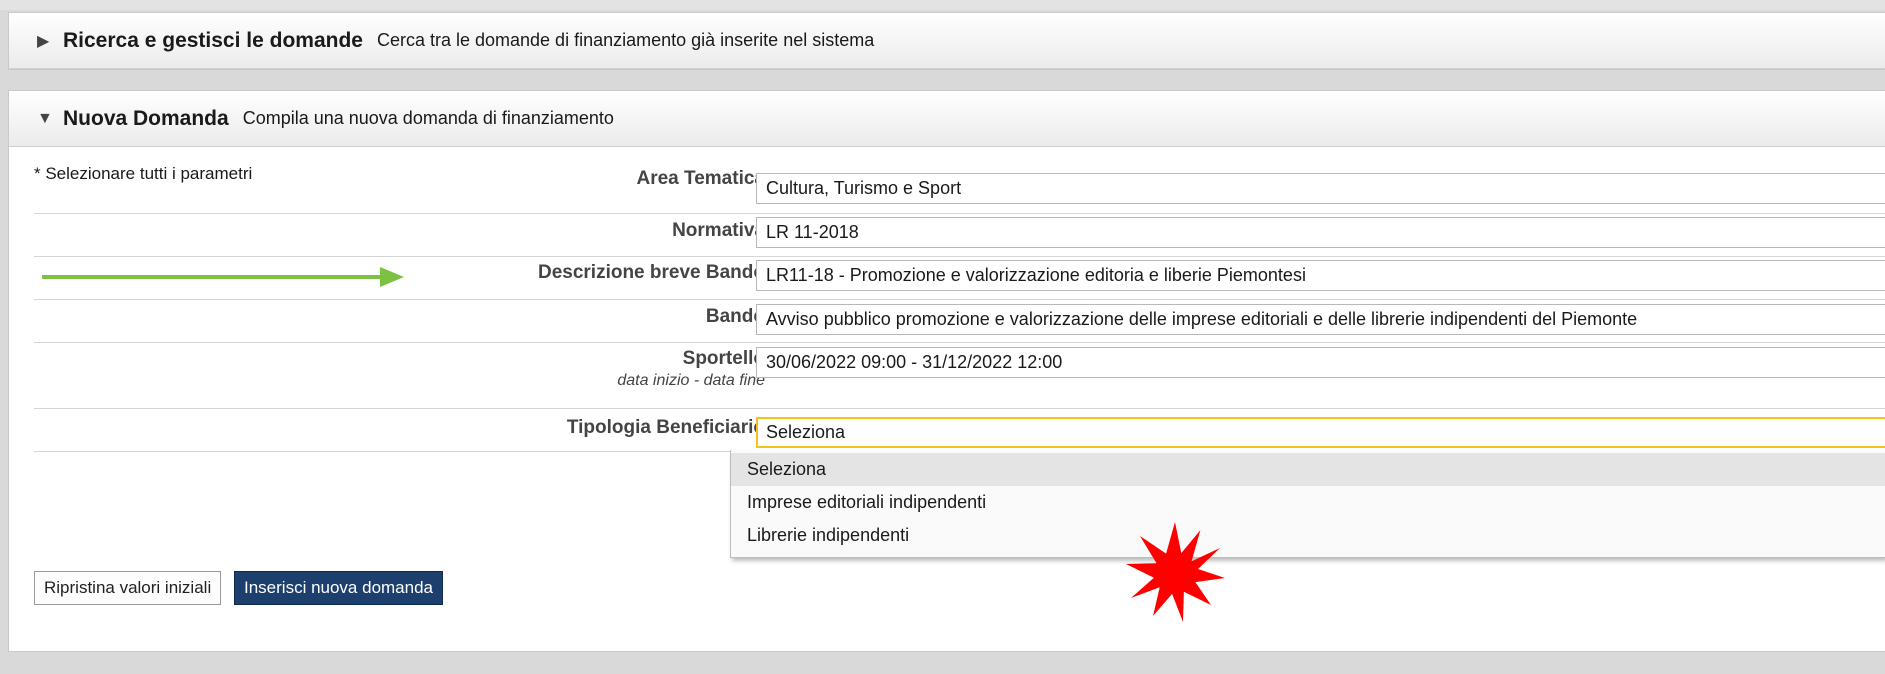 The image size is (1885, 674). What do you see at coordinates (339, 588) in the screenshot?
I see `insert-new-application-button: Inserisci nuova domanda` at bounding box center [339, 588].